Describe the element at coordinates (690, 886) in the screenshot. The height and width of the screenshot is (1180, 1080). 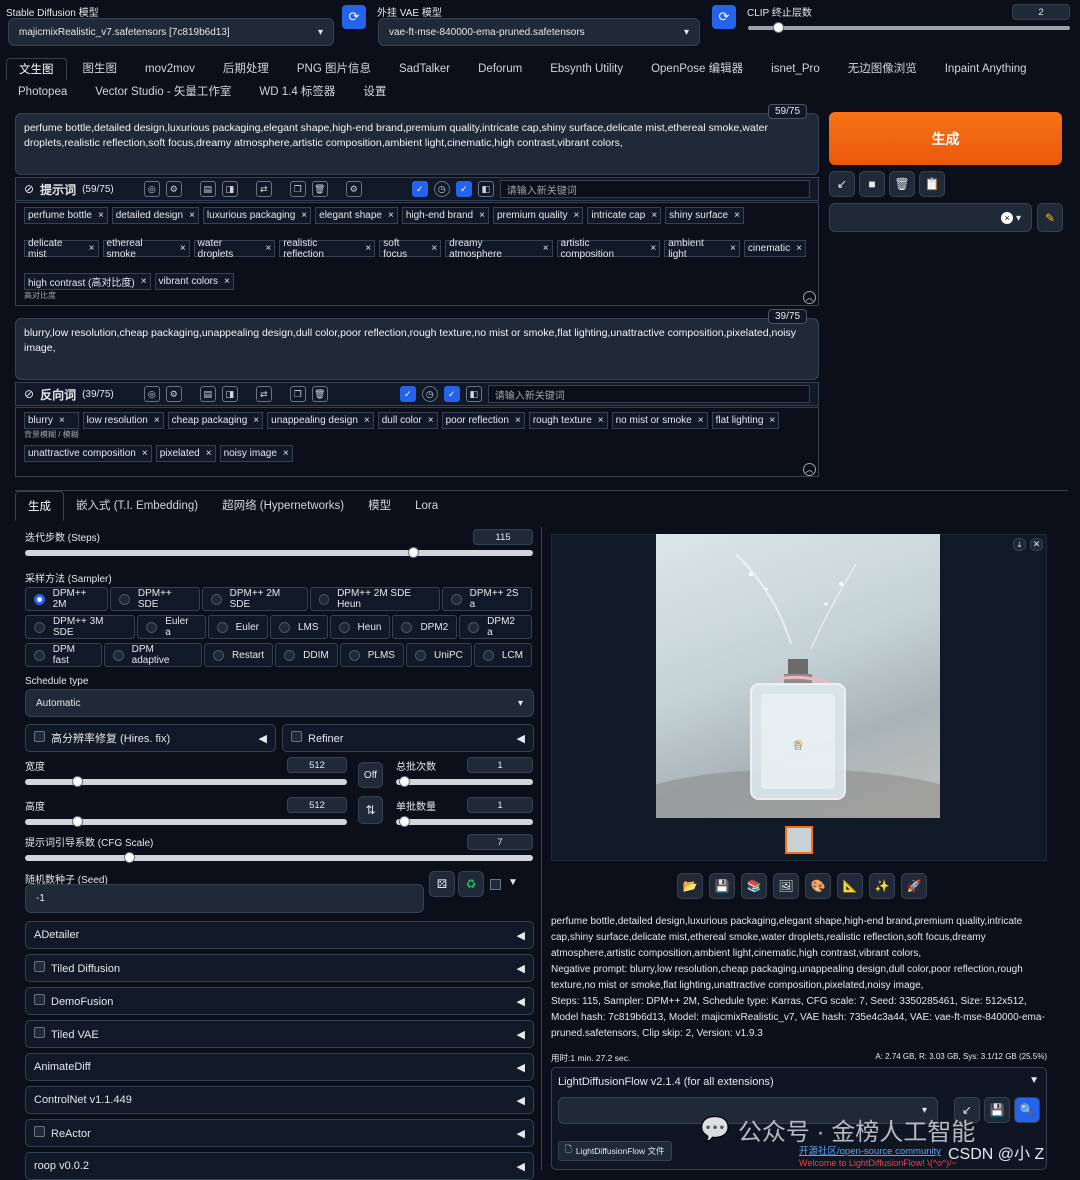
I see `folder-icon: 📂` at that location.